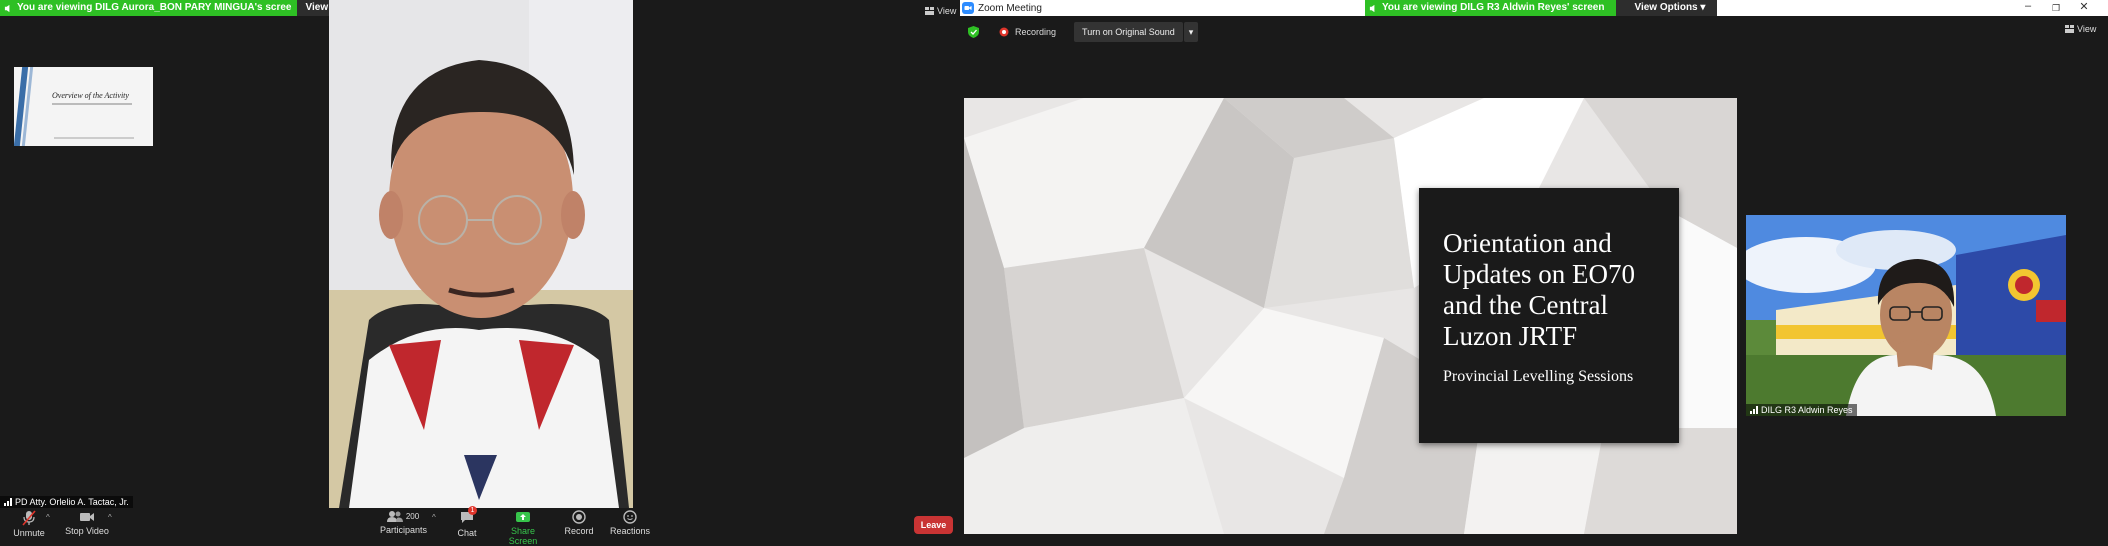  I want to click on participant-name-tag: PD Atty. Orlelio A. Tactac, Jr., so click(66, 502).